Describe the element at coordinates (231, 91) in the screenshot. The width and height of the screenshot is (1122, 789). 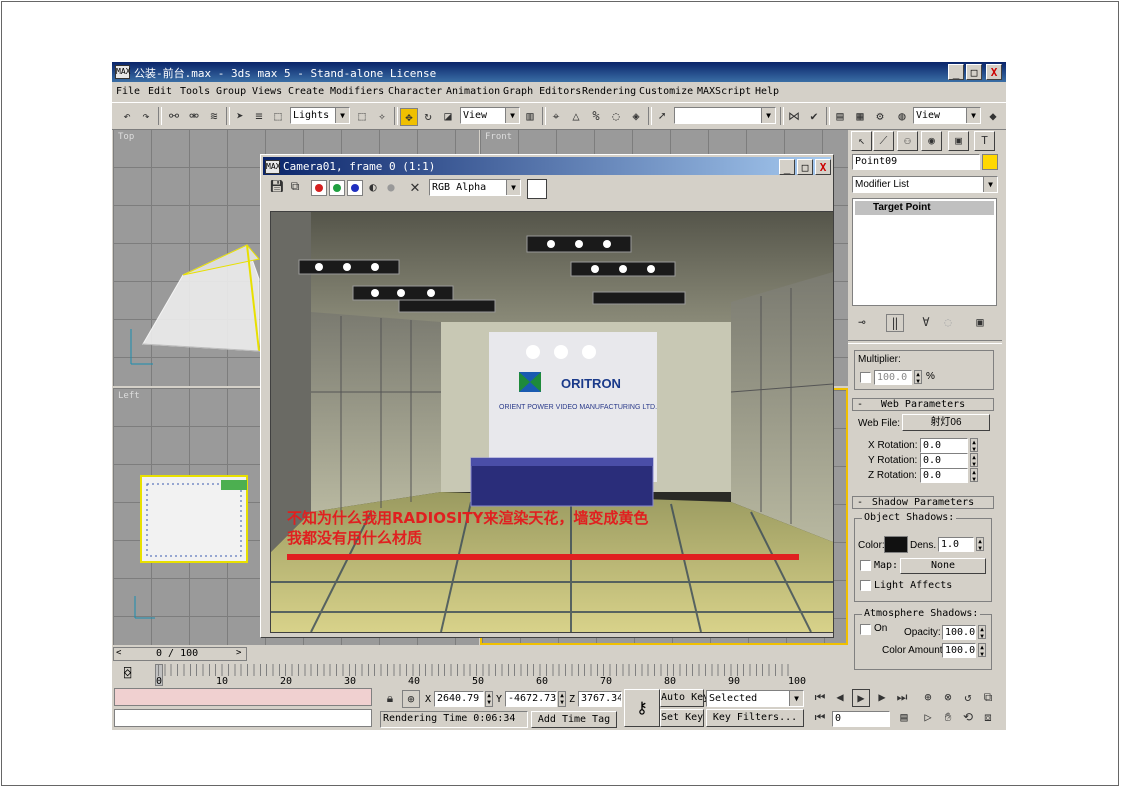
I see `menu-group: Group` at that location.